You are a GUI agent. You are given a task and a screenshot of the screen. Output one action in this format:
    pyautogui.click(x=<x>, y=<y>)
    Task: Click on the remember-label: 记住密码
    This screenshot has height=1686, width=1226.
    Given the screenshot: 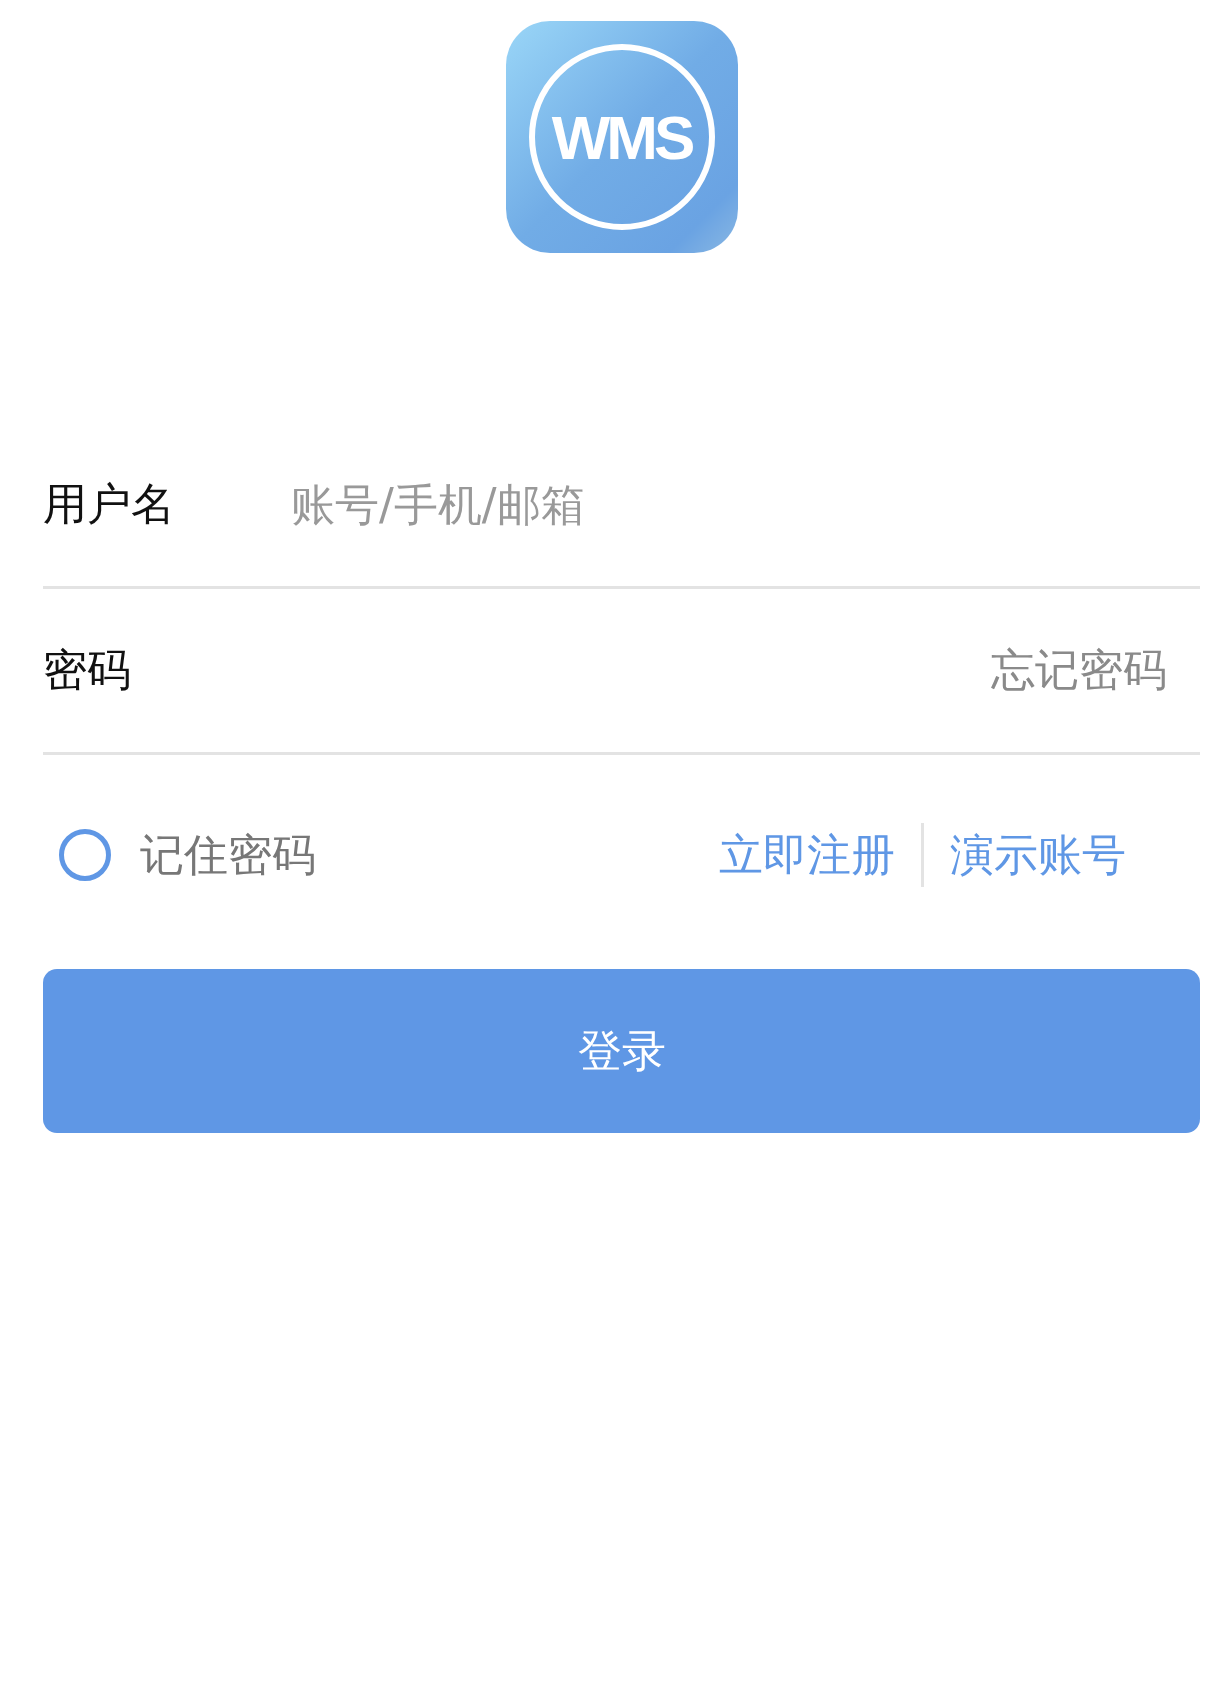 What is the action you would take?
    pyautogui.click(x=228, y=854)
    